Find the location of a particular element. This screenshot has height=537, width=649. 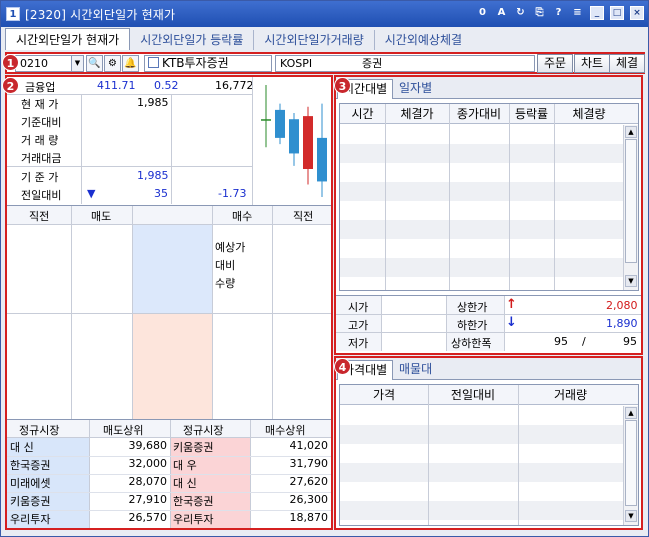

volume-scrollbar: ▲ ▼ is located at coordinates (630, 465).